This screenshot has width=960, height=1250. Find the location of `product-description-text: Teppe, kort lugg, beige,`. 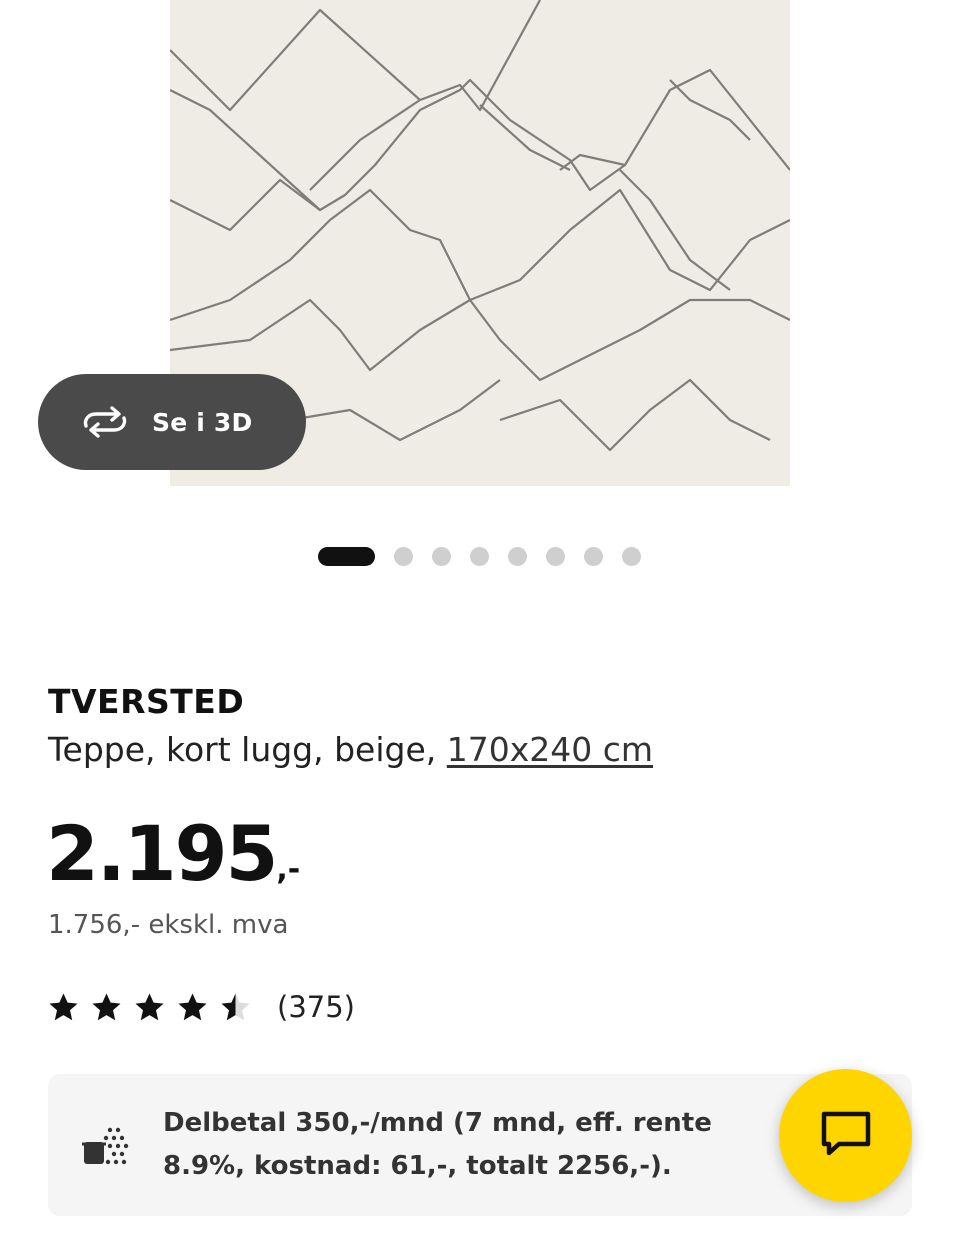

product-description-text: Teppe, kort lugg, beige, is located at coordinates (247, 749).